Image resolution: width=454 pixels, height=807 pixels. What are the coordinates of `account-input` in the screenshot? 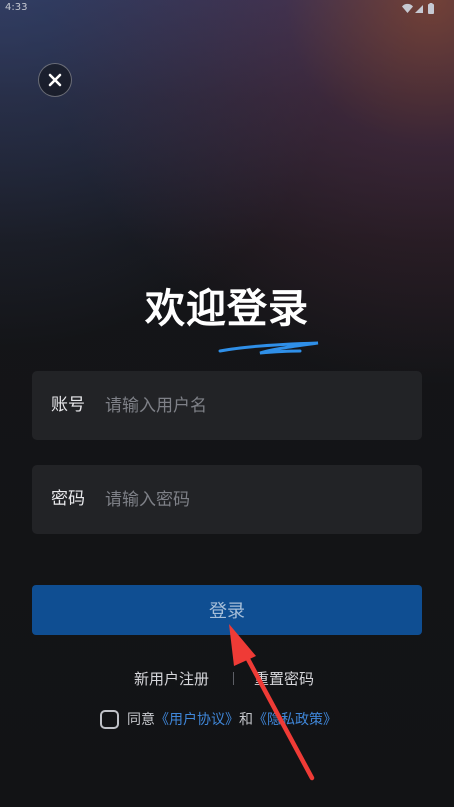 It's located at (255, 405).